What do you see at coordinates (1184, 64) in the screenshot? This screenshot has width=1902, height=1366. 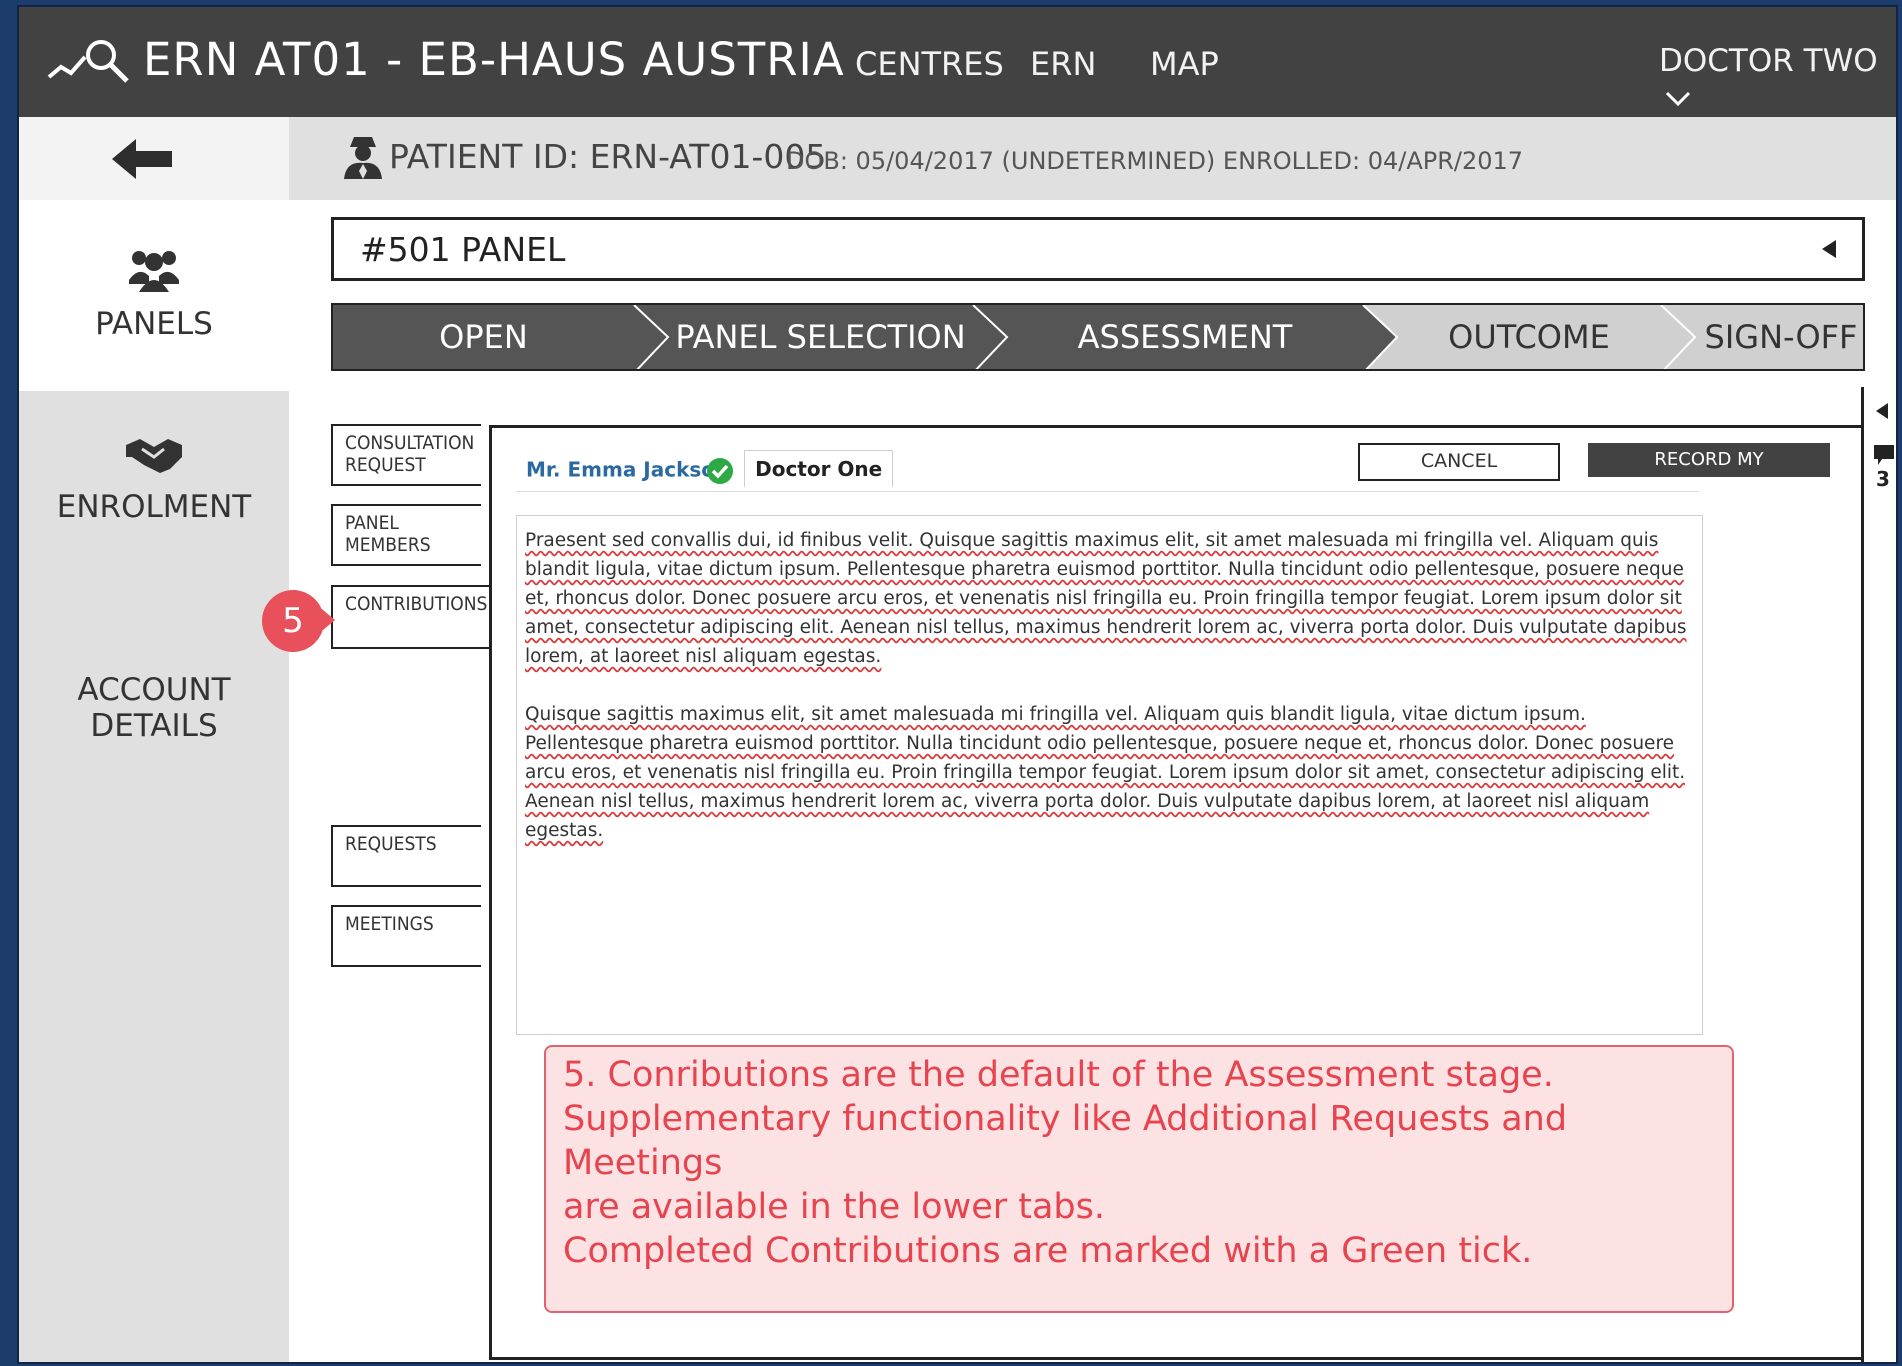 I see `nav-map: MAP` at bounding box center [1184, 64].